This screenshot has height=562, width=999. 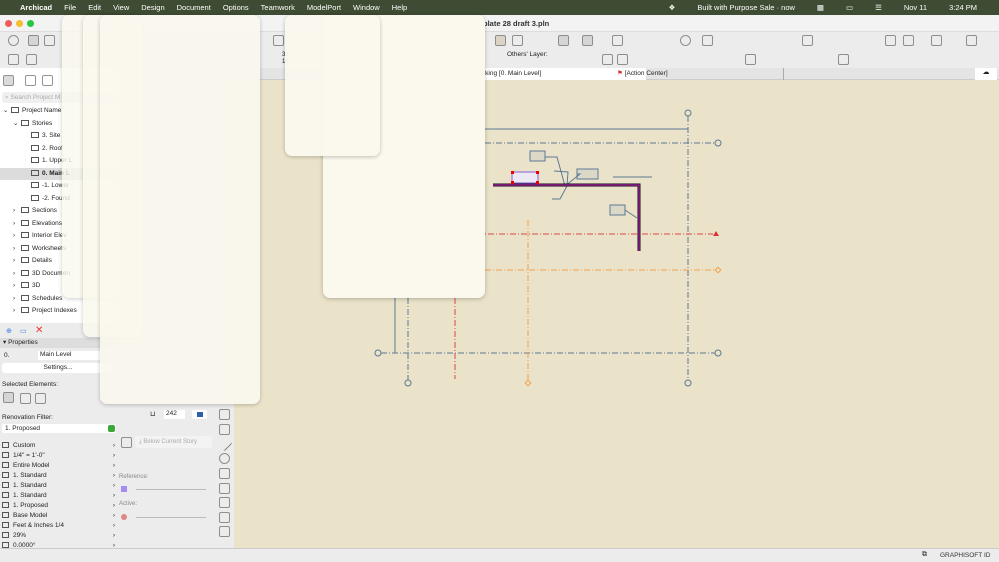 What do you see at coordinates (54, 310) in the screenshot?
I see `nav-item-label: Project Indexes` at bounding box center [54, 310].